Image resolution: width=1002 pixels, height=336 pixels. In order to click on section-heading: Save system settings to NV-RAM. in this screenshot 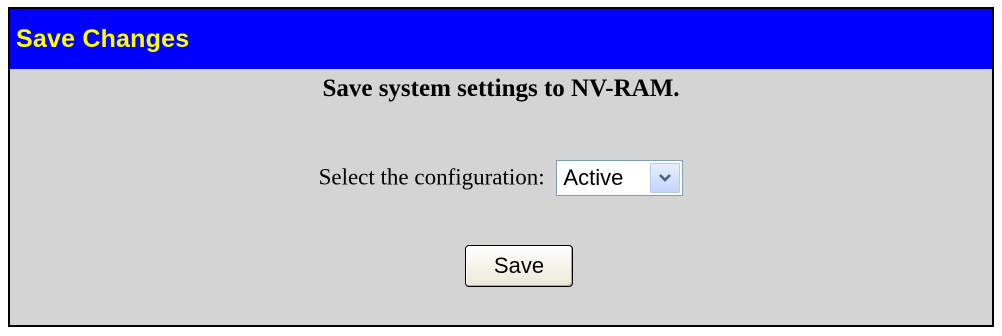, I will do `click(501, 88)`.